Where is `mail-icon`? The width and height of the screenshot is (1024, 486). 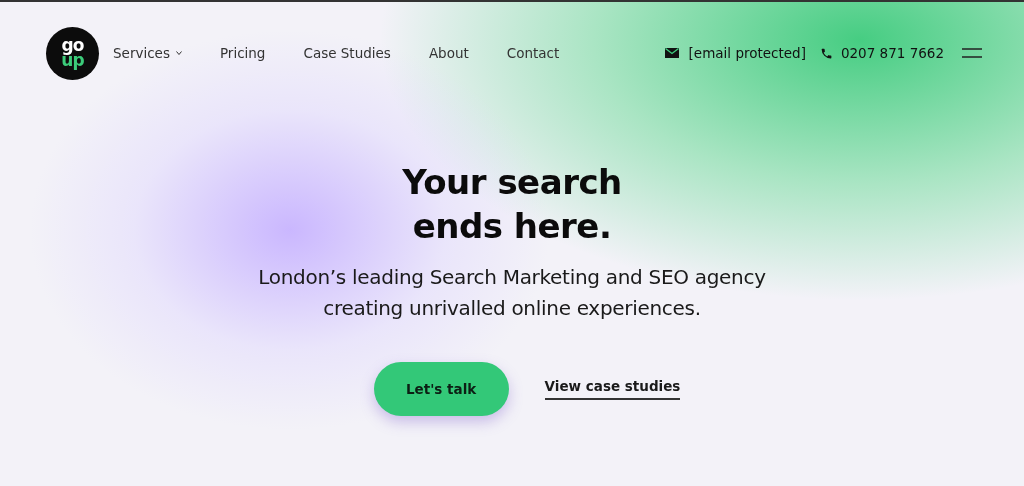
mail-icon is located at coordinates (671, 53).